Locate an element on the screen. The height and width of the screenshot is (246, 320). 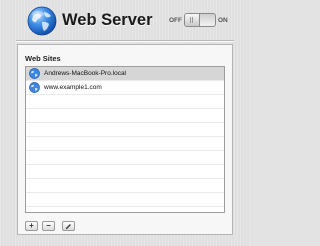
site-row: Andrews-MacBook-Pro.local is located at coordinates (125, 74).